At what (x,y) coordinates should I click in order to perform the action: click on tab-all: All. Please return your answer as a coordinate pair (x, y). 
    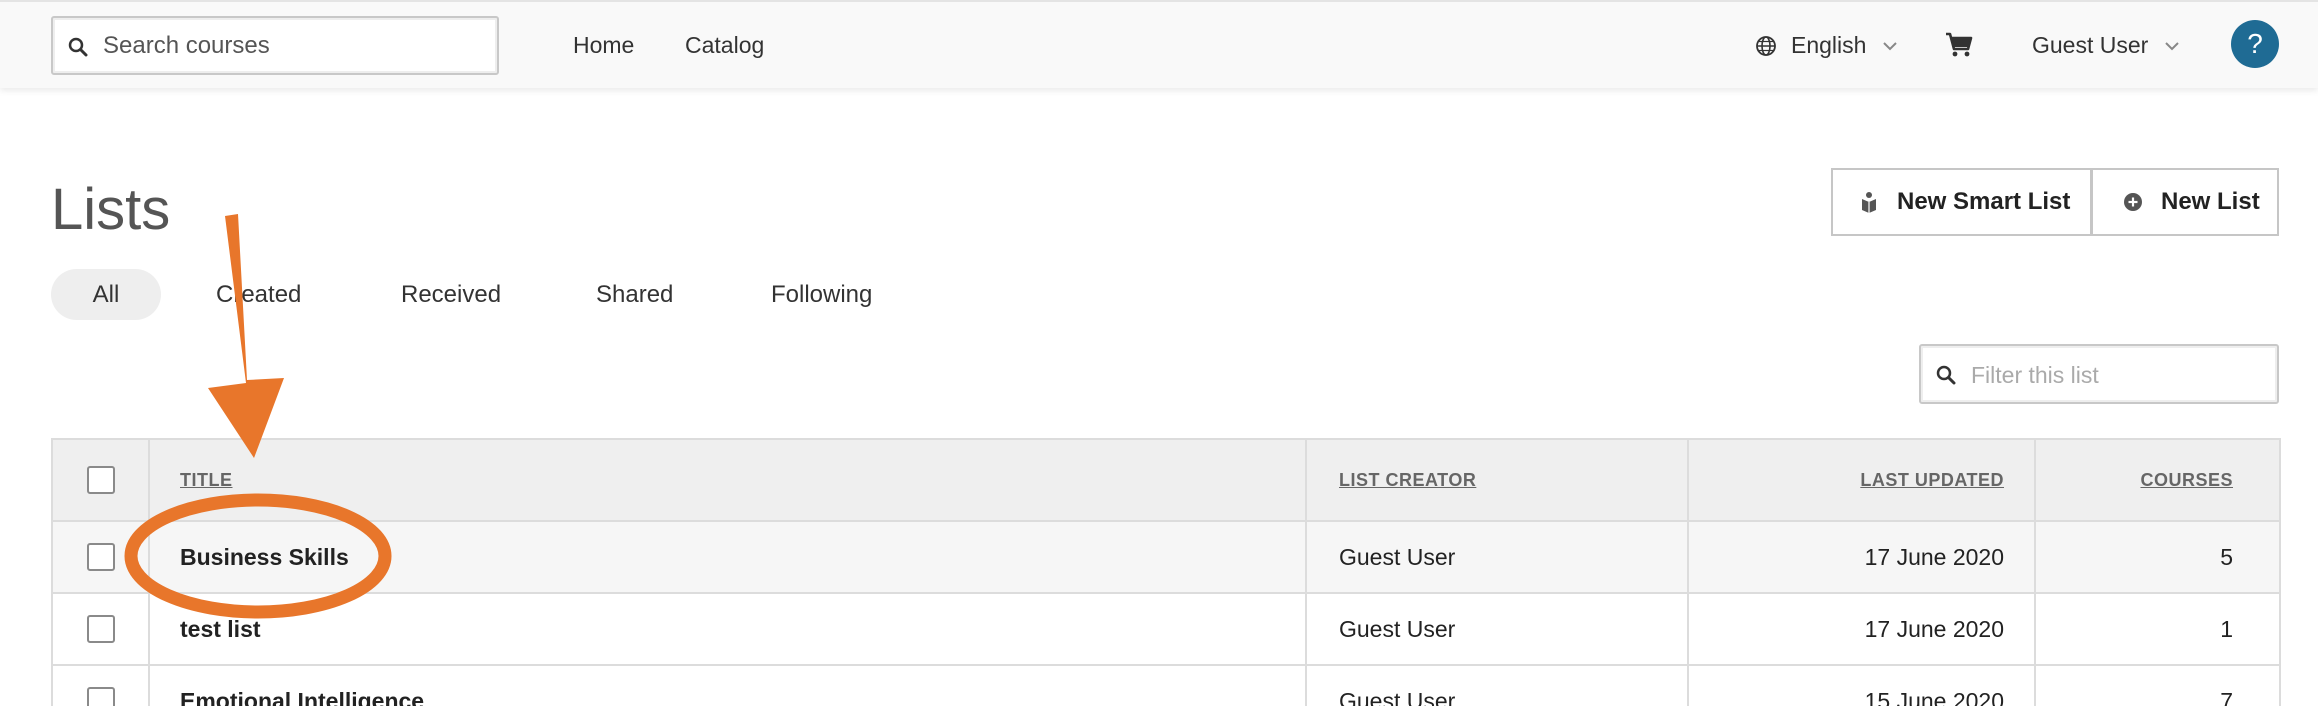
    Looking at the image, I should click on (106, 294).